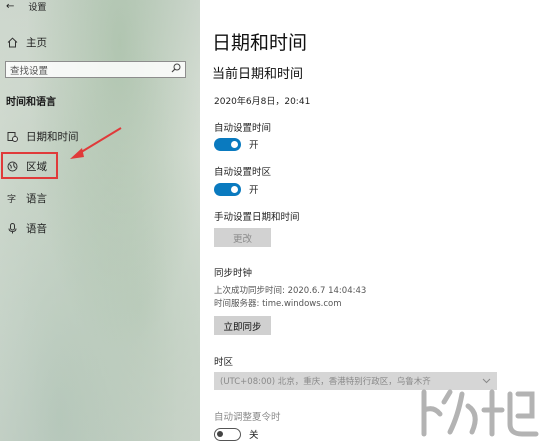 The width and height of the screenshot is (545, 441). Describe the element at coordinates (12, 136) in the screenshot. I see `calendar-icon` at that location.